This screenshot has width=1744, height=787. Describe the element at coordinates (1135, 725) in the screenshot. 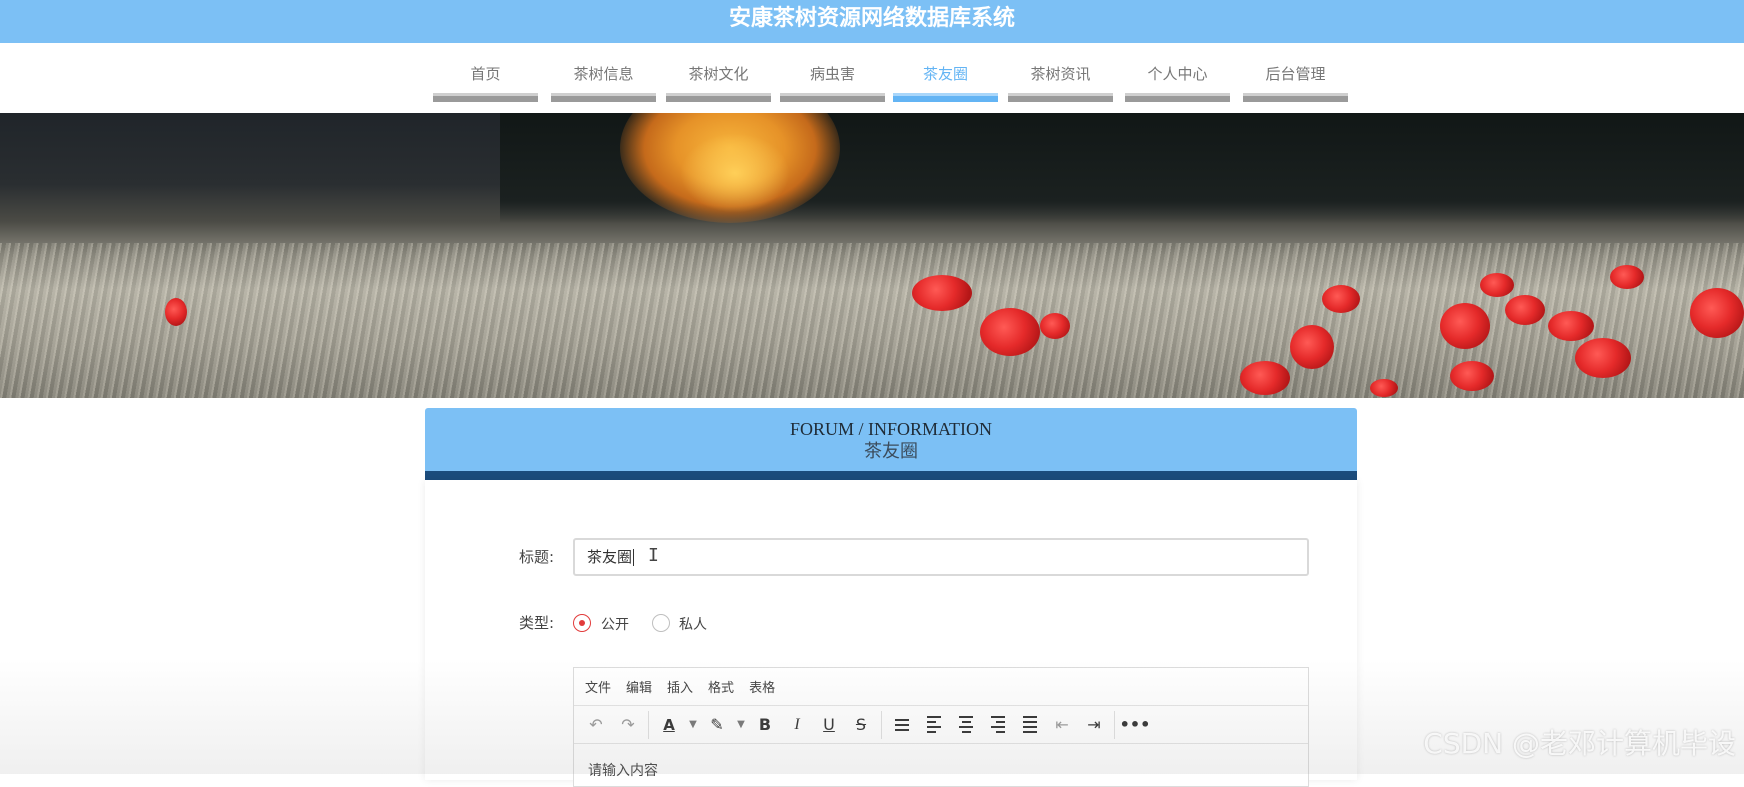

I see `more-icon: •••` at that location.